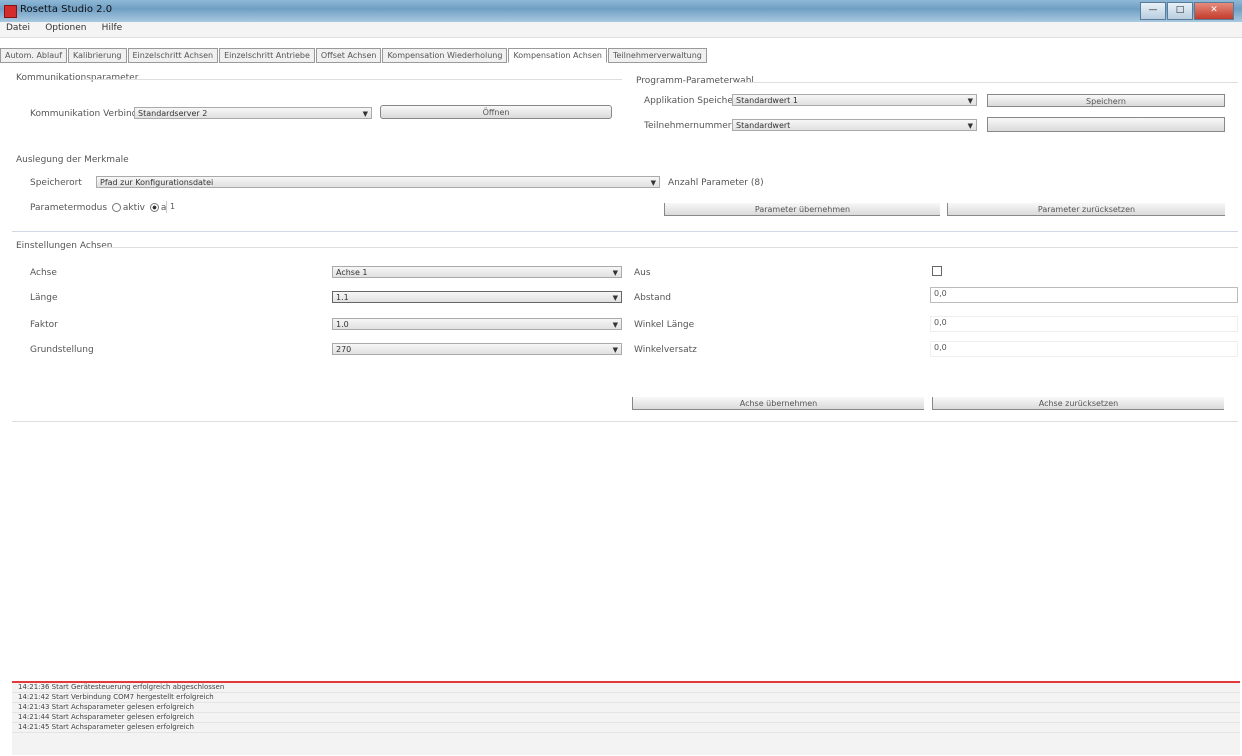 Image resolution: width=1242 pixels, height=756 pixels. Describe the element at coordinates (66, 9) in the screenshot. I see `window-title: Rosetta Studio 2.0` at that location.